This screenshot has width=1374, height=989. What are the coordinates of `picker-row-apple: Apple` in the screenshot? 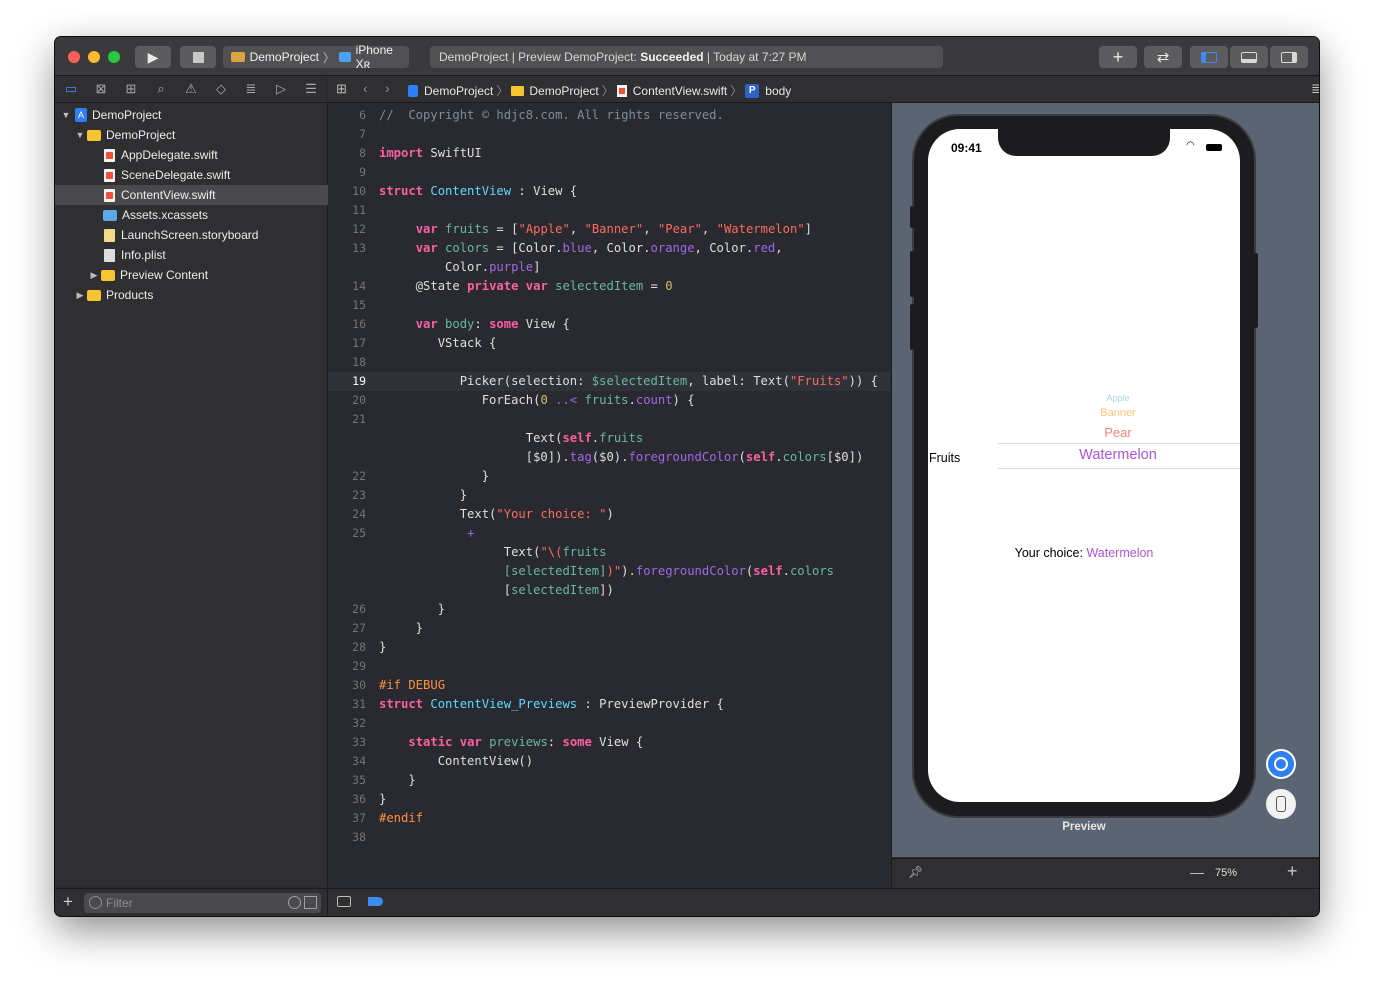 It's located at (1118, 398).